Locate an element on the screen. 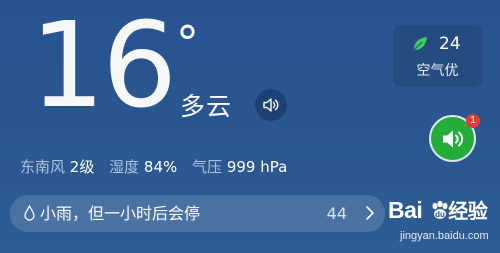 This screenshot has height=253, width=500. humidity-value: 84% is located at coordinates (160, 167).